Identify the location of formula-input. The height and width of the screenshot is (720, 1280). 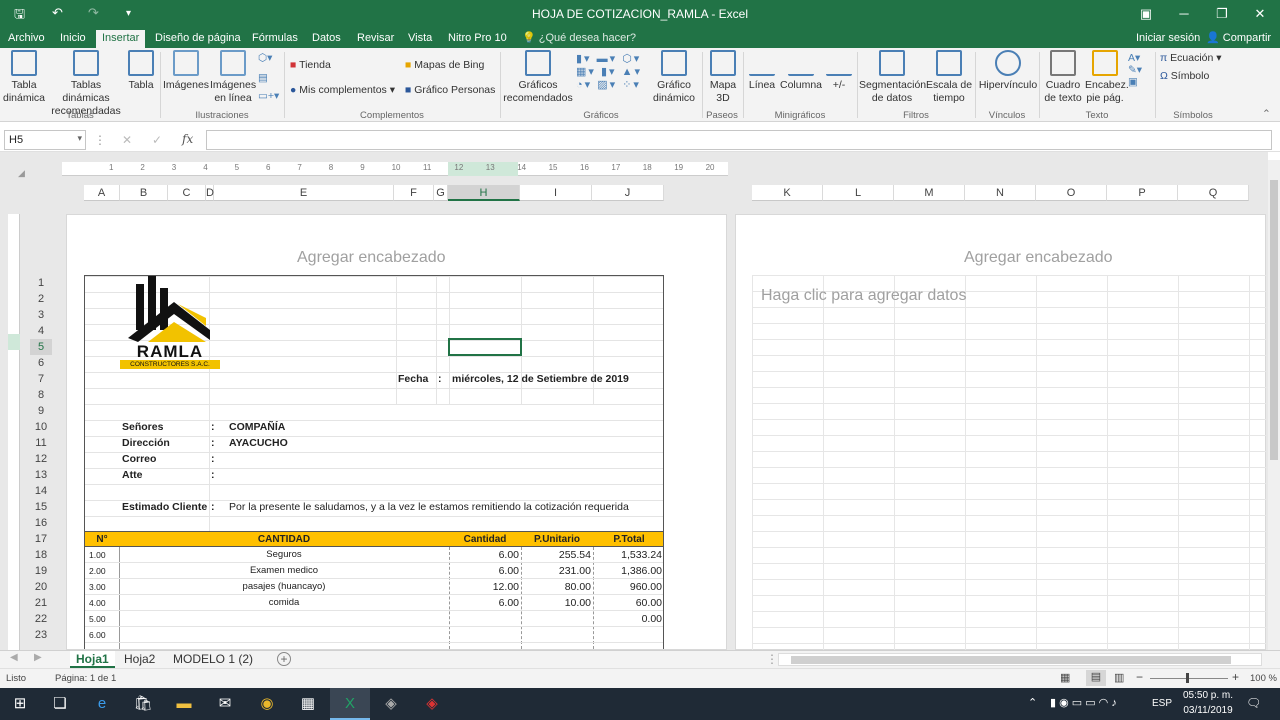
(739, 140).